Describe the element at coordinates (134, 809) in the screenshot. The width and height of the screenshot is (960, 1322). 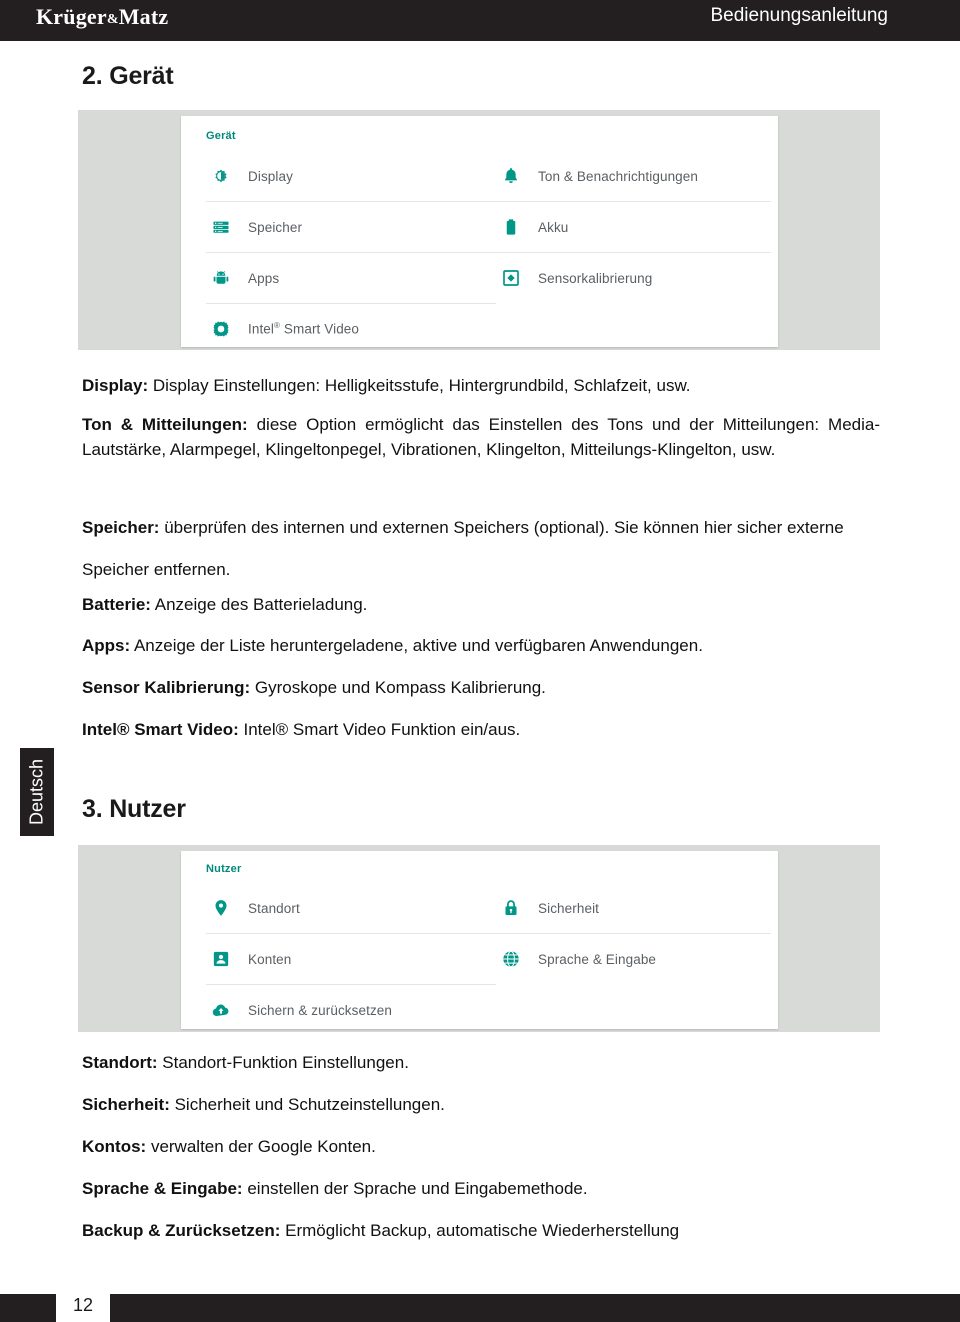
I see `section-heading-nutzer: 3. Nutzer` at that location.